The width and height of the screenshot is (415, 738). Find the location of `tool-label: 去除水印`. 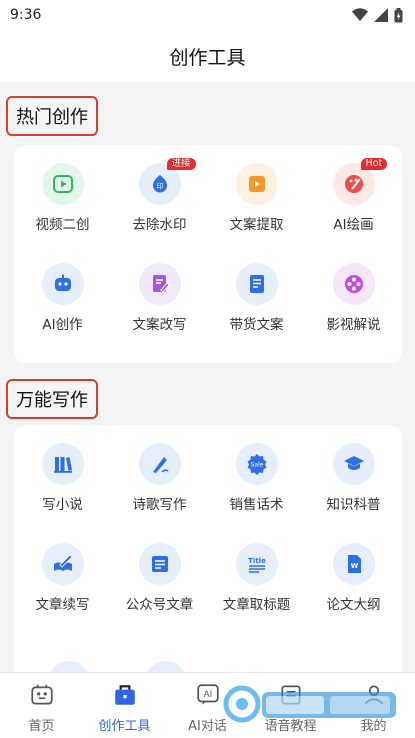

tool-label: 去除水印 is located at coordinates (159, 225).